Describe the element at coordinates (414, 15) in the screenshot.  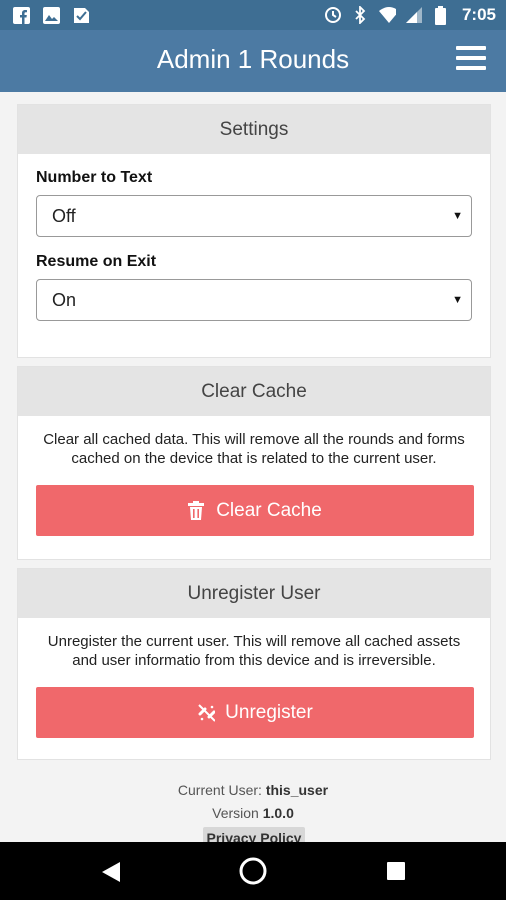
I see `signal-icon` at that location.